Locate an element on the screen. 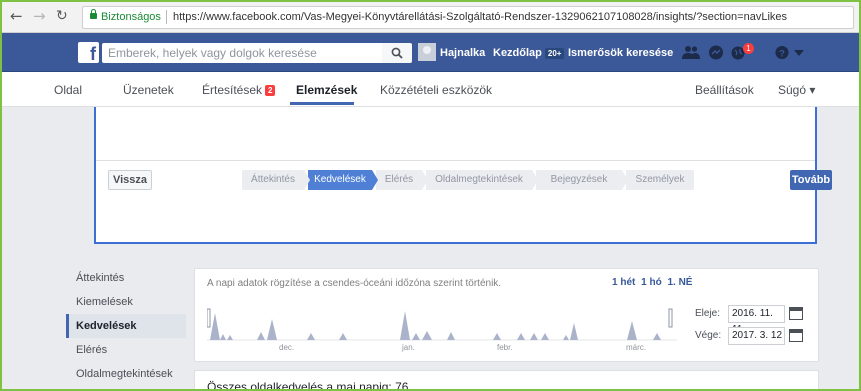 The image size is (861, 391). back-button: Vissza is located at coordinates (130, 180).